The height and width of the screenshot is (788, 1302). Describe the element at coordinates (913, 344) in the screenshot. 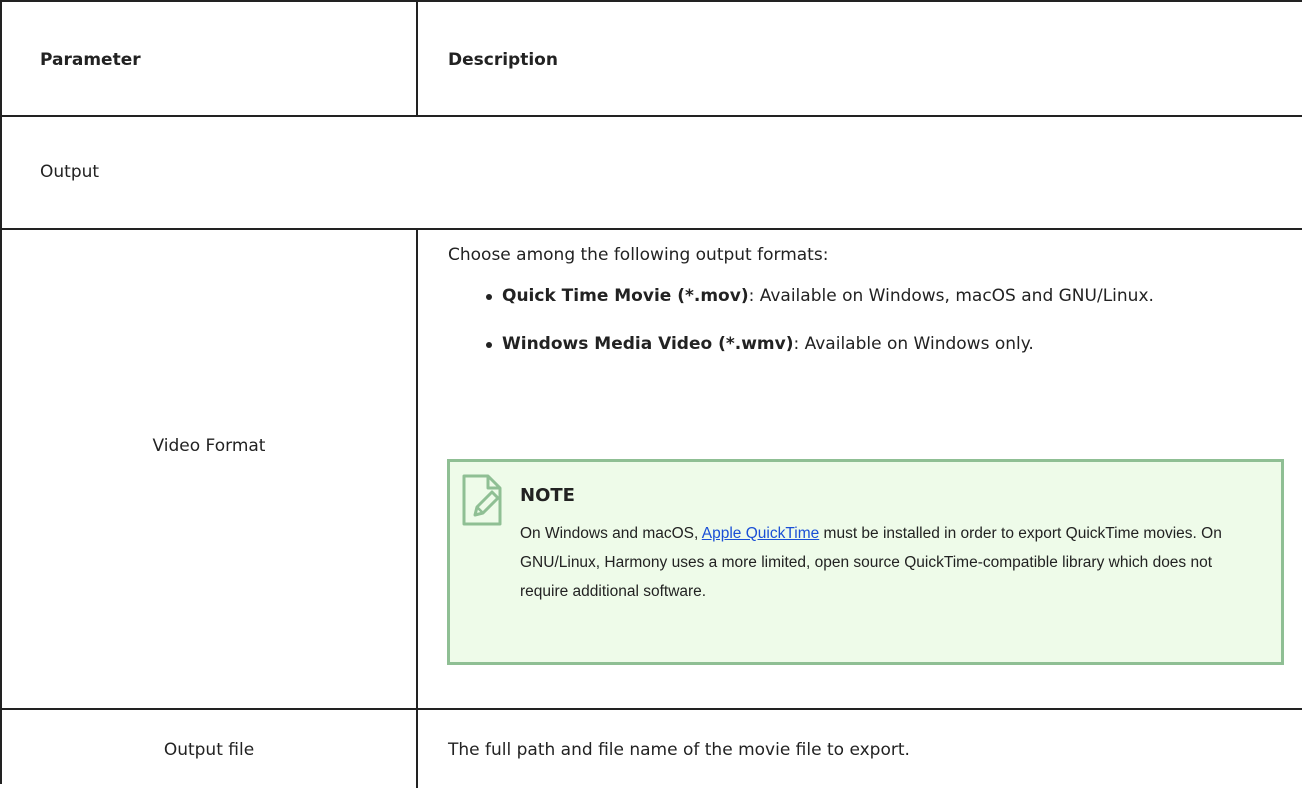

I see `format-detail: : Available on Windows only.` at that location.